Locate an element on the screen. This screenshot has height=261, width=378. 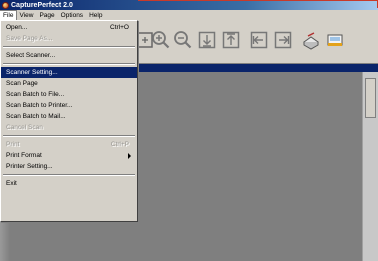
menu-item-label: Cancel Scan is located at coordinates (24, 127).